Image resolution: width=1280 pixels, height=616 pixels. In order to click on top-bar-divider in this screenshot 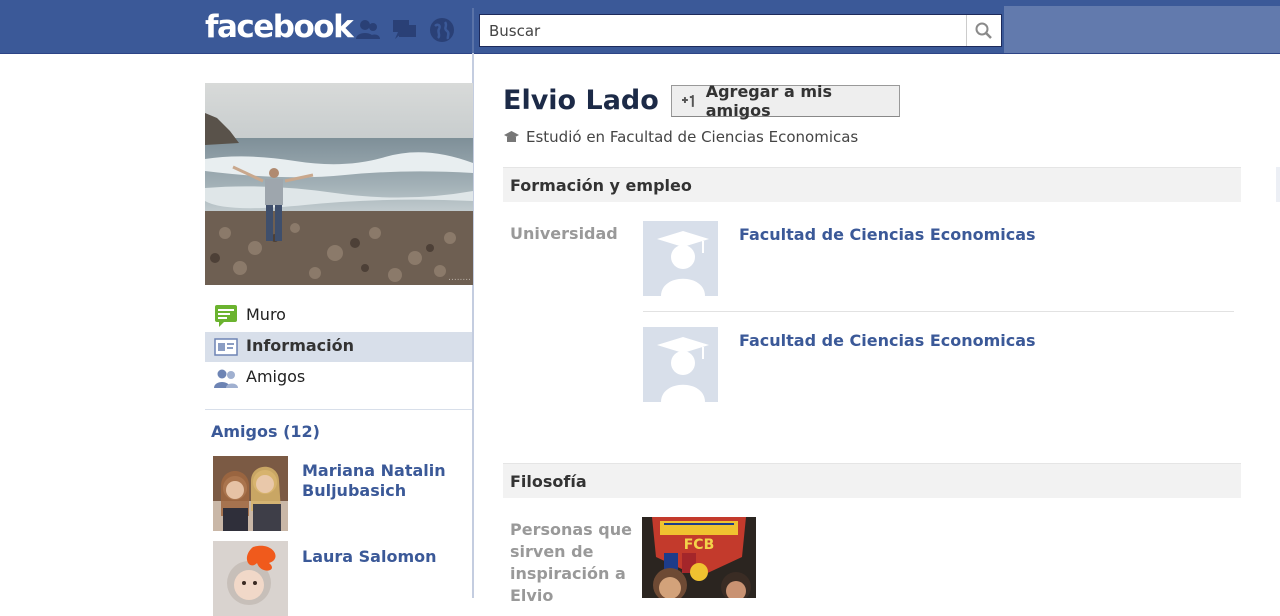, I will do `click(473, 31)`.